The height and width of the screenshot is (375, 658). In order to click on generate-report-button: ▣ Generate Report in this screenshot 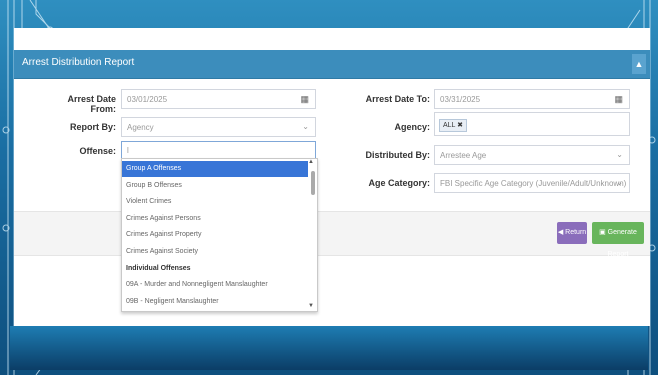, I will do `click(618, 240)`.